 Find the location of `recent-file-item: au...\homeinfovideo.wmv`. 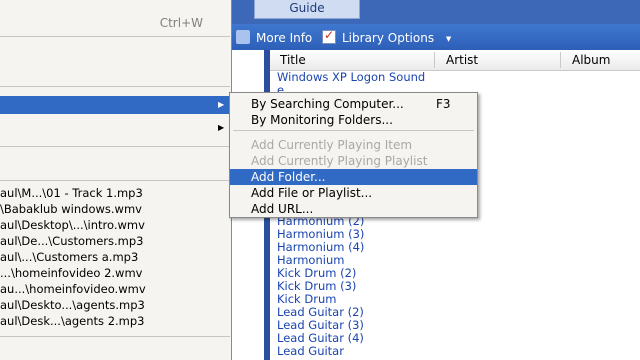

recent-file-item: au...\homeinfovideo.wmv is located at coordinates (73, 289).